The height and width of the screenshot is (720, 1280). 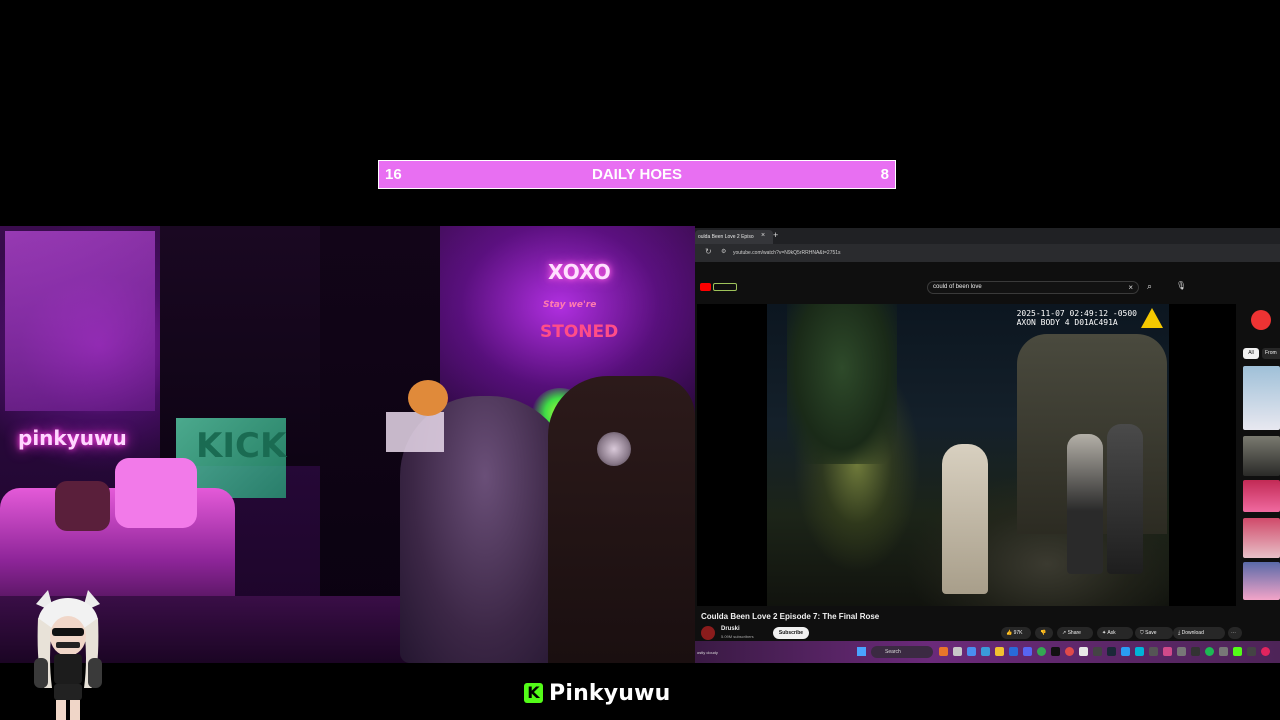 I want to click on bookmark-icon: ⛉, so click(x=1142, y=633).